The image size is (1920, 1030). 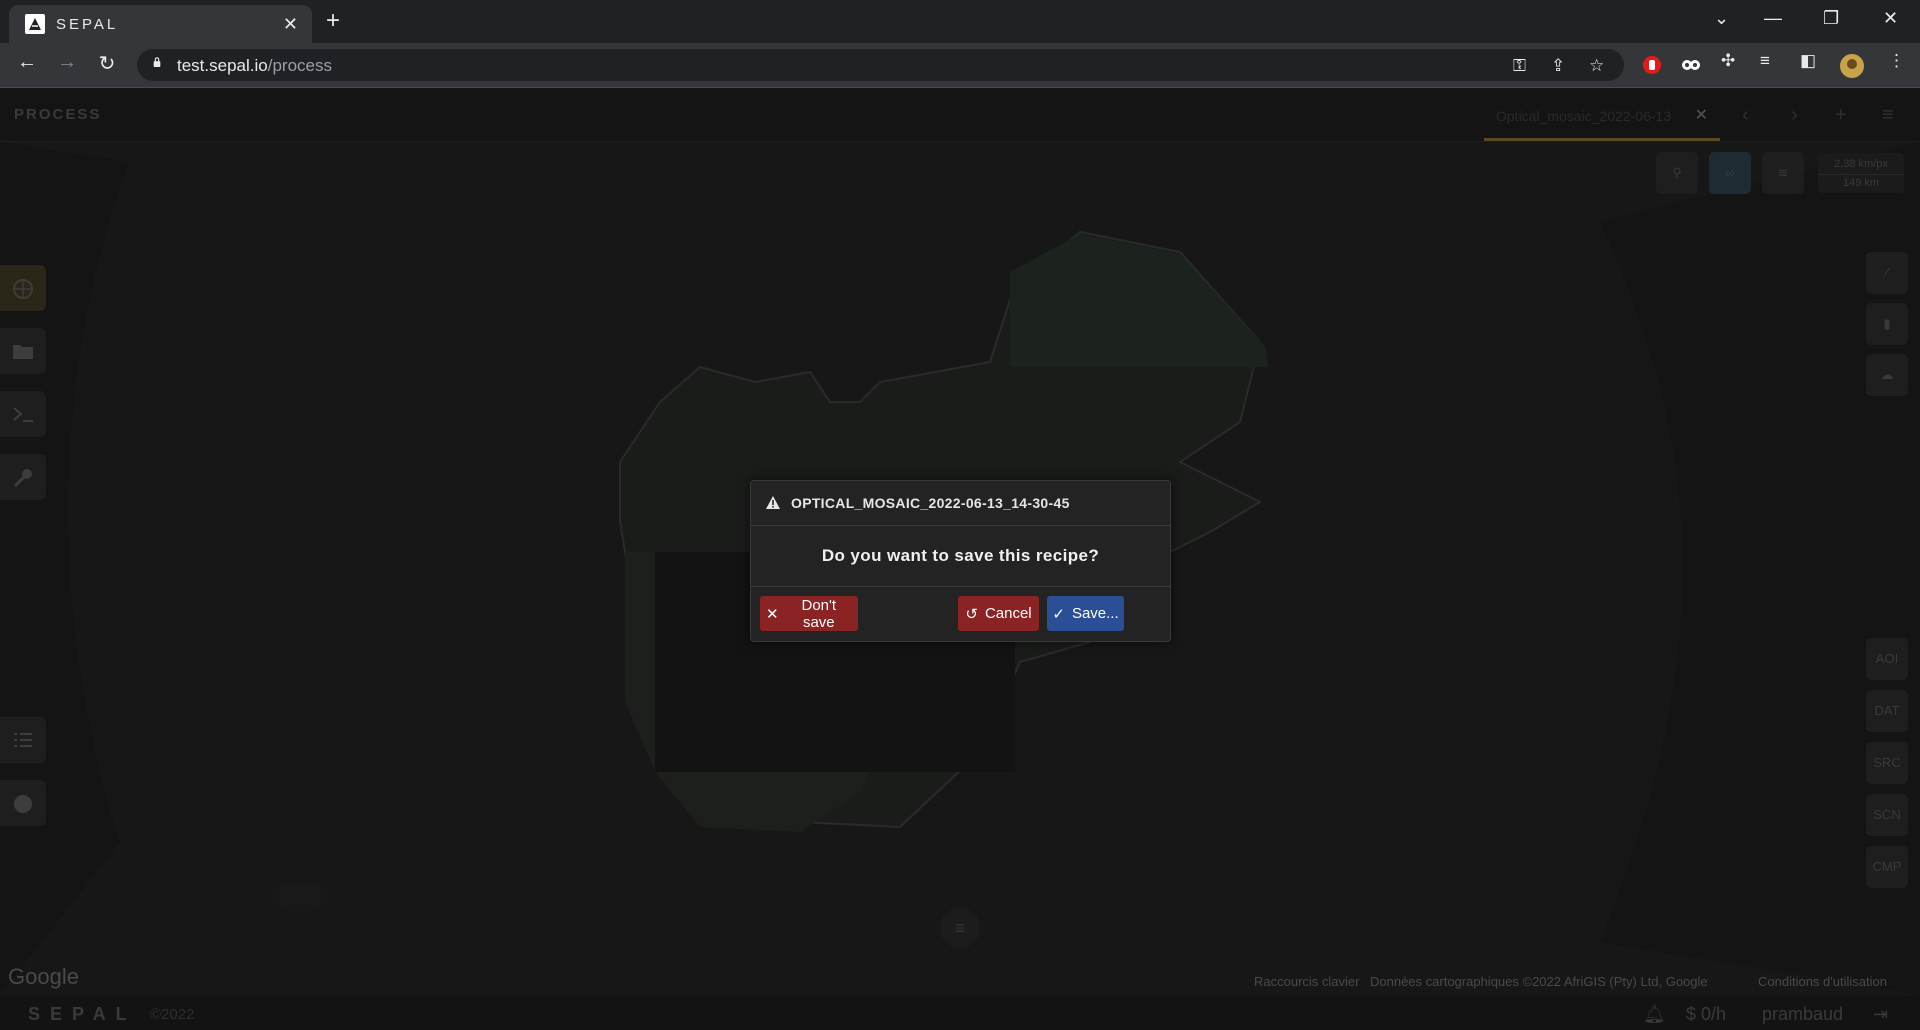 I want to click on help-button, so click(x=23, y=803).